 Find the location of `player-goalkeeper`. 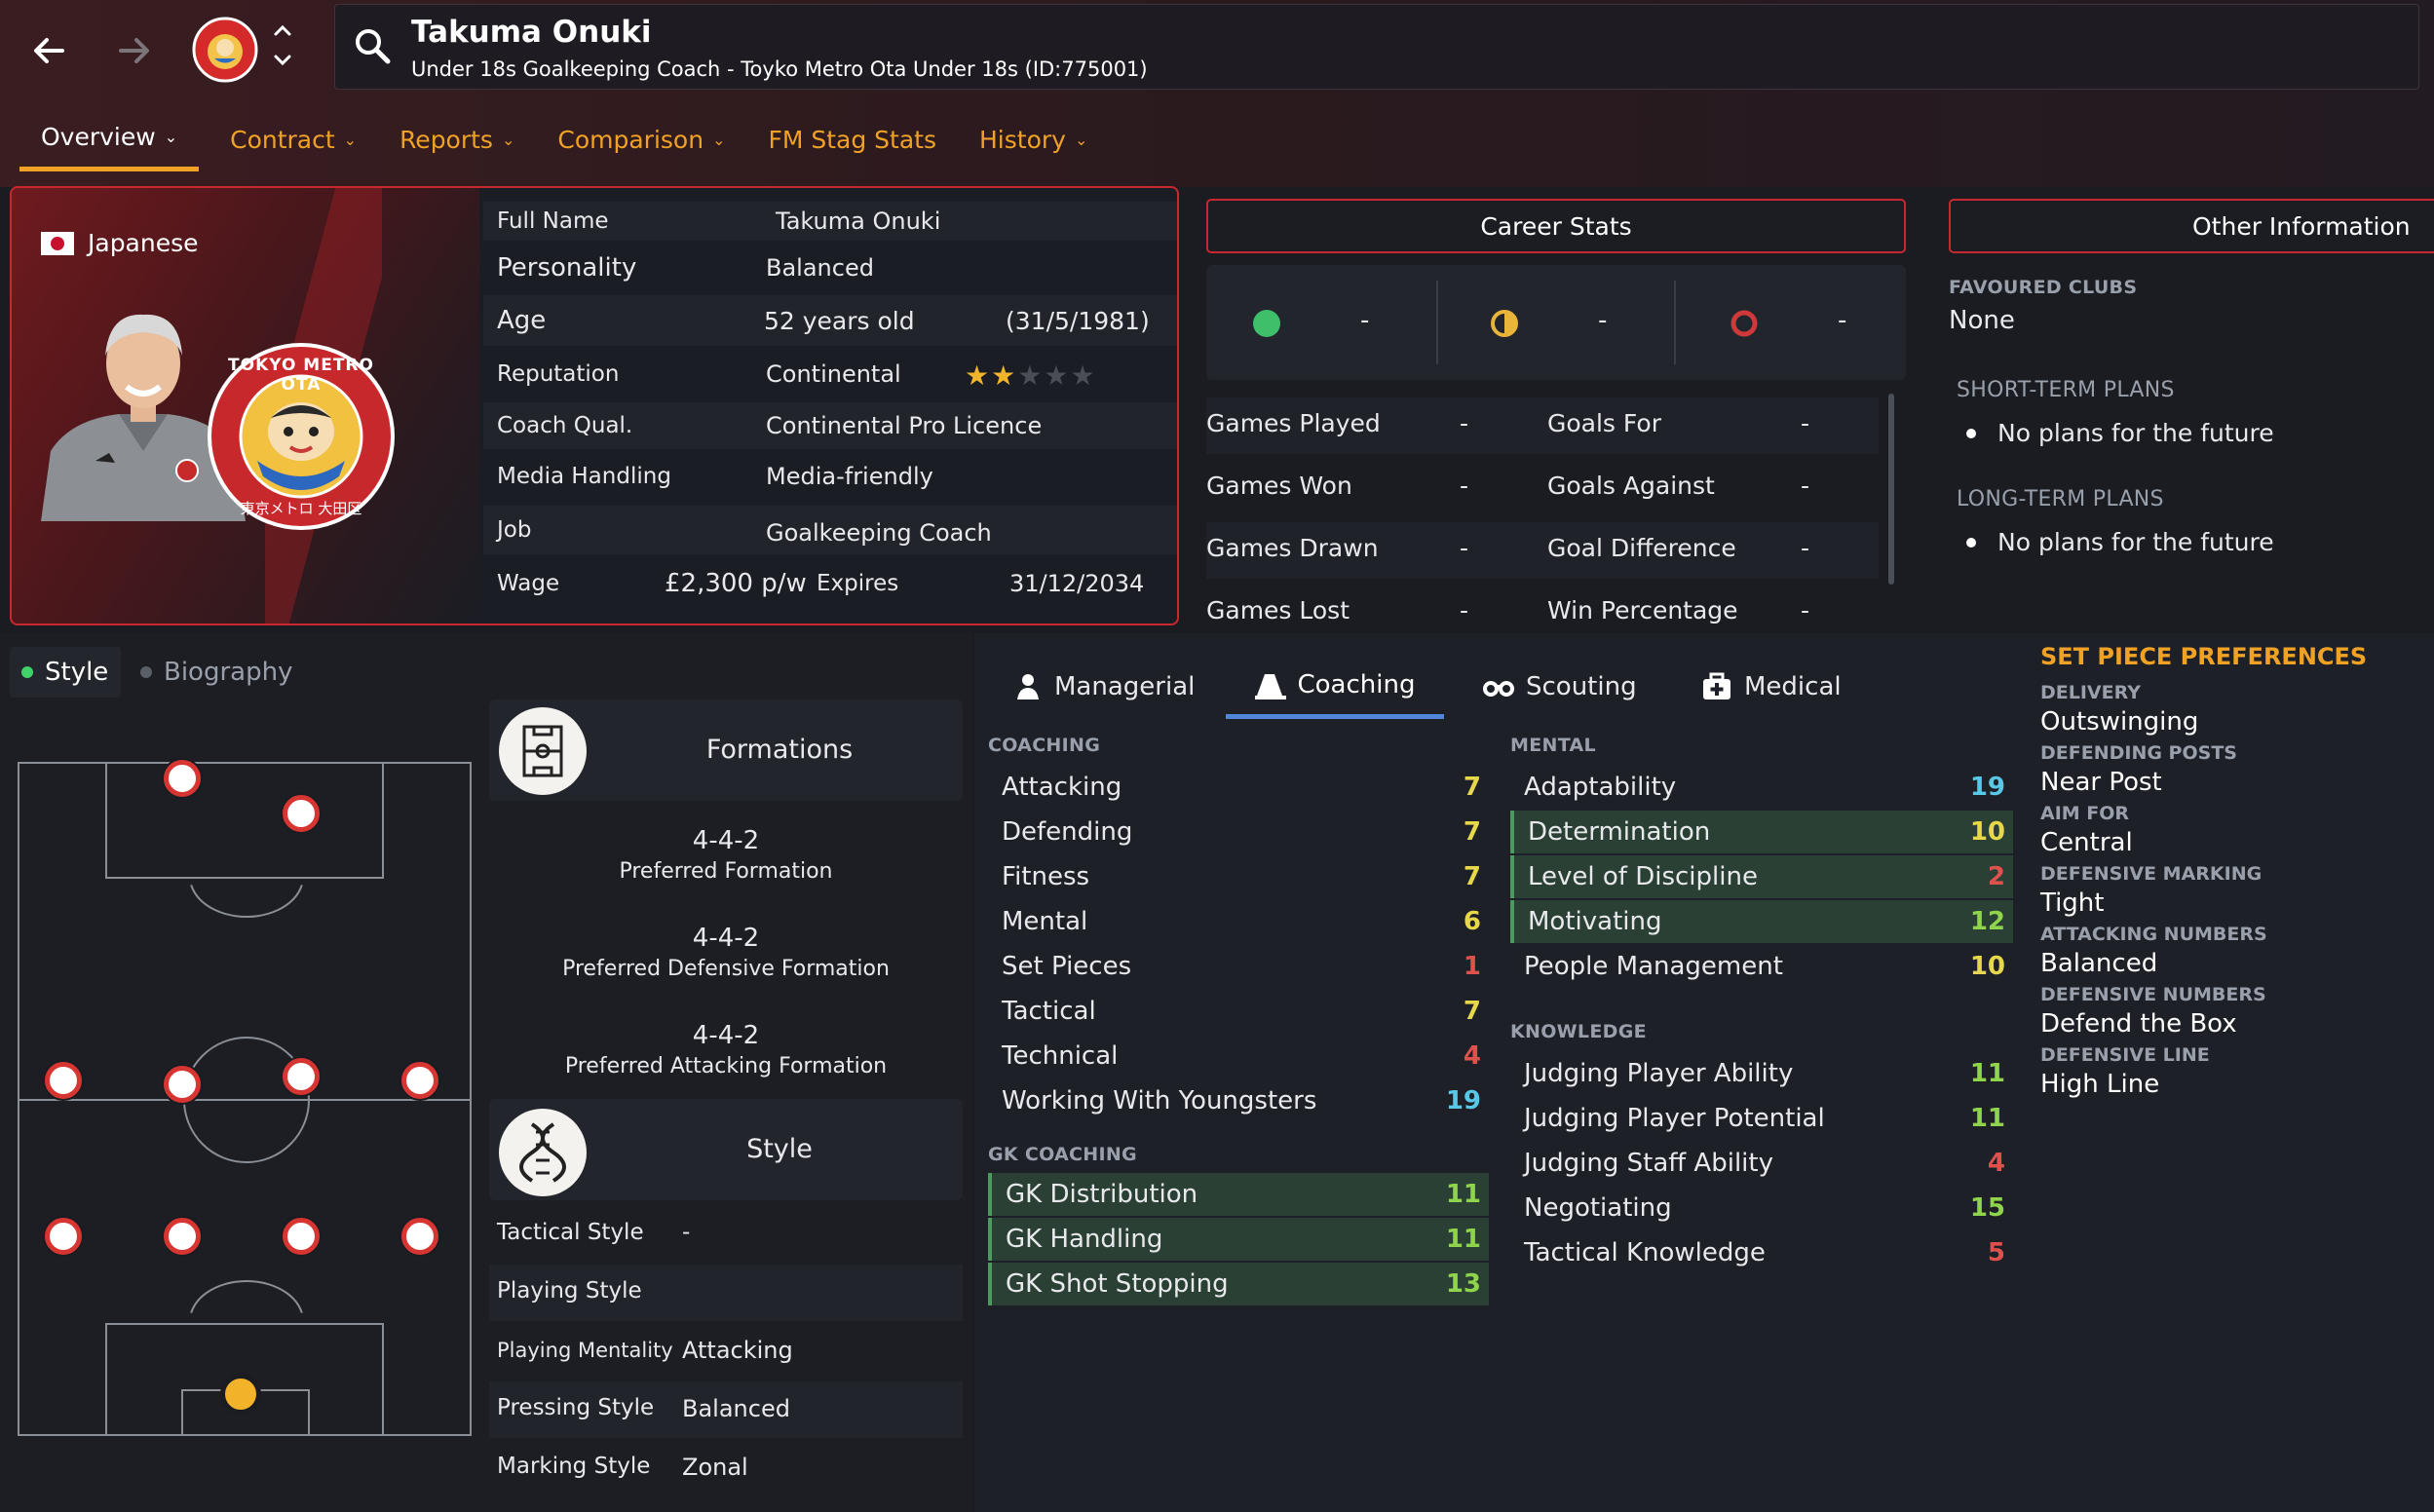

player-goalkeeper is located at coordinates (240, 1394).